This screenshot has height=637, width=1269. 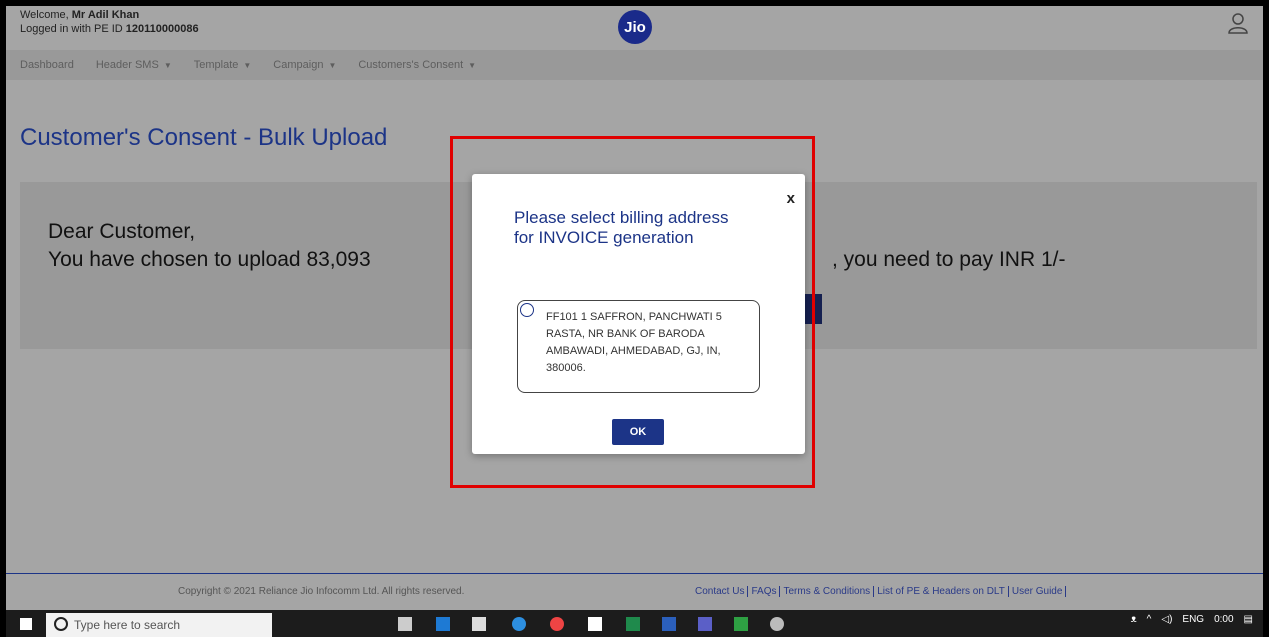 I want to click on pe-id: 120110000086, so click(x=162, y=29).